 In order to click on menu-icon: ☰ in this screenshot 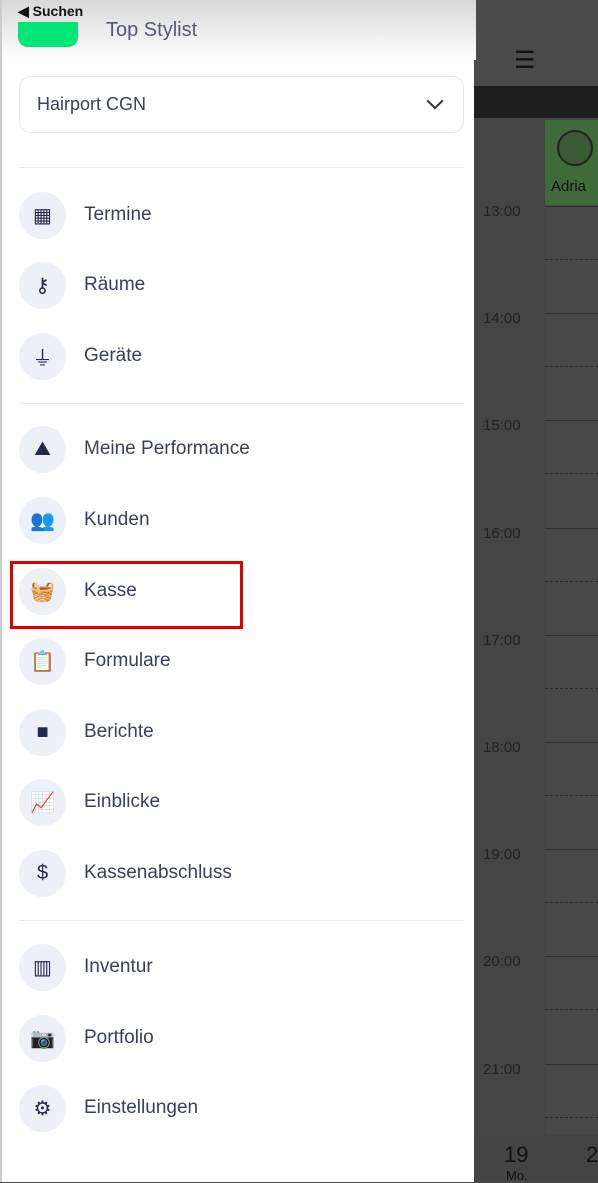, I will do `click(525, 60)`.